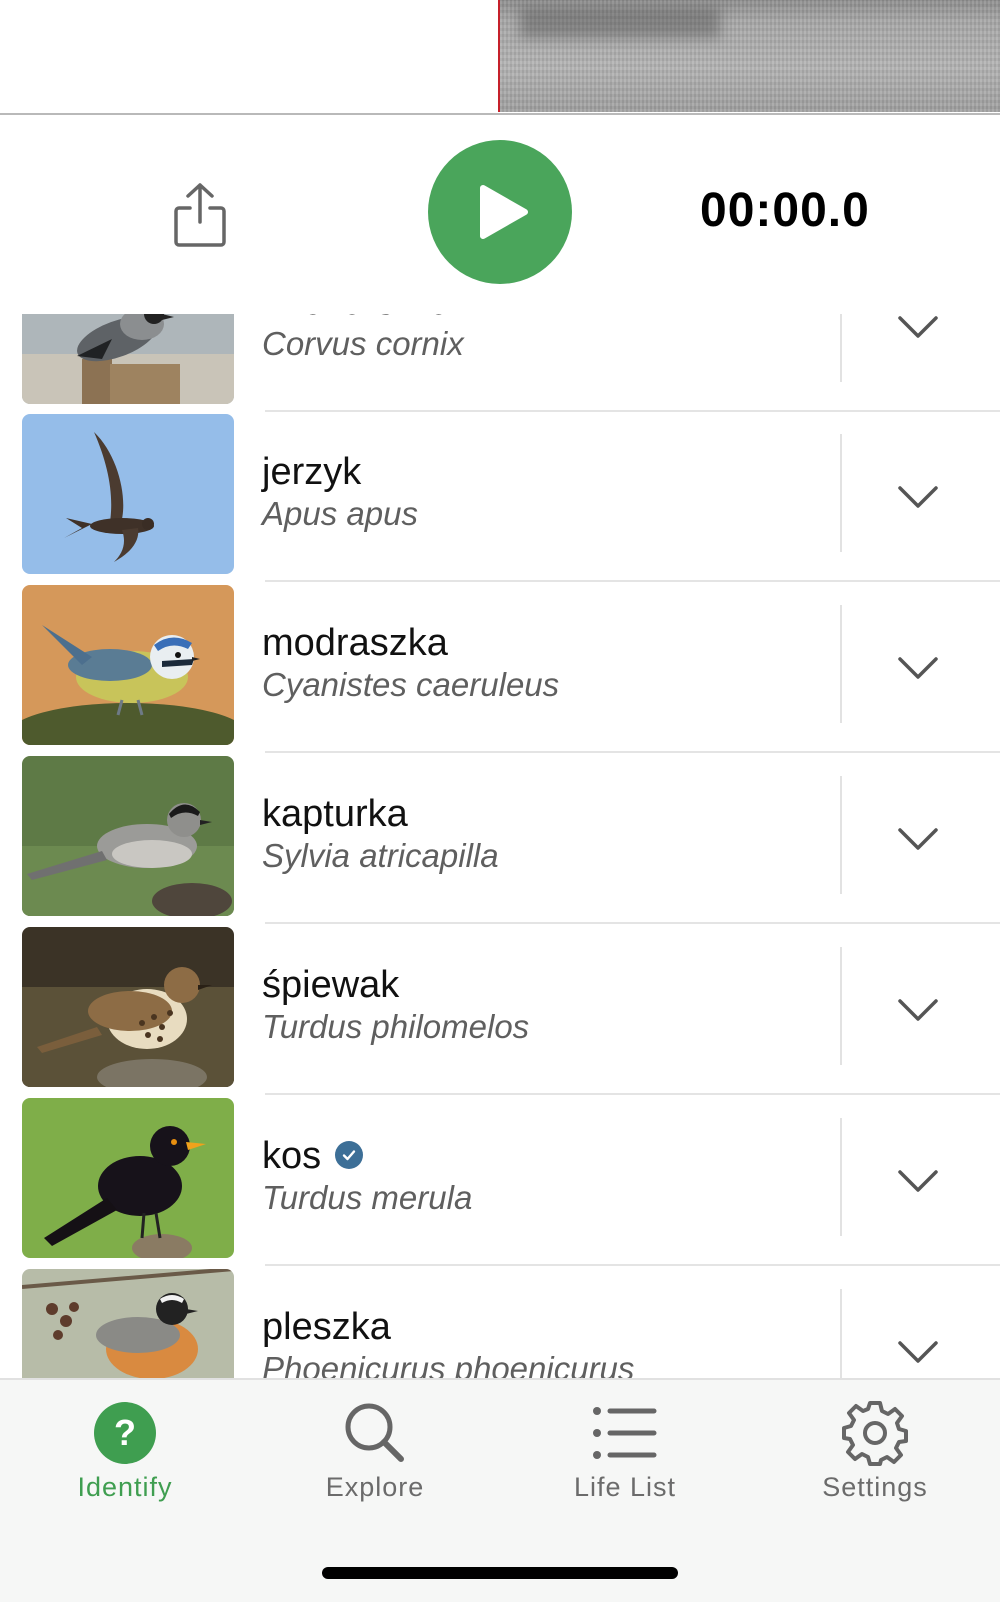  I want to click on spectrogram-signal, so click(620, 23).